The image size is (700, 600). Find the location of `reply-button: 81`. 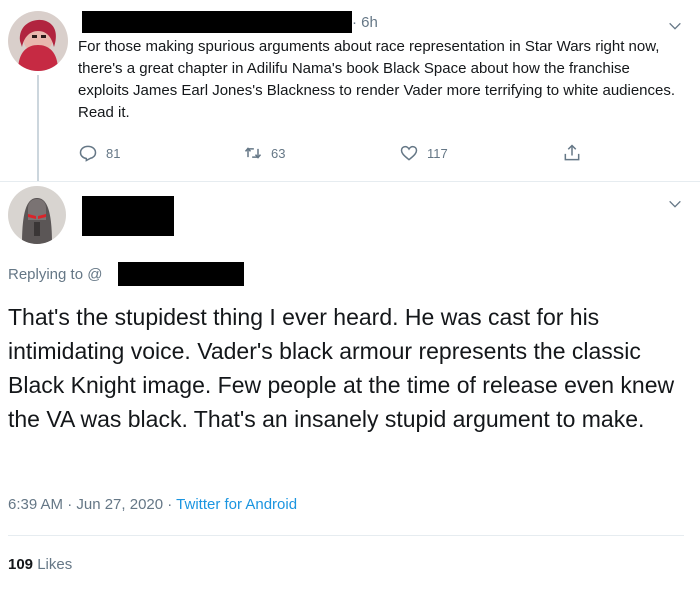

reply-button: 81 is located at coordinates (99, 153).